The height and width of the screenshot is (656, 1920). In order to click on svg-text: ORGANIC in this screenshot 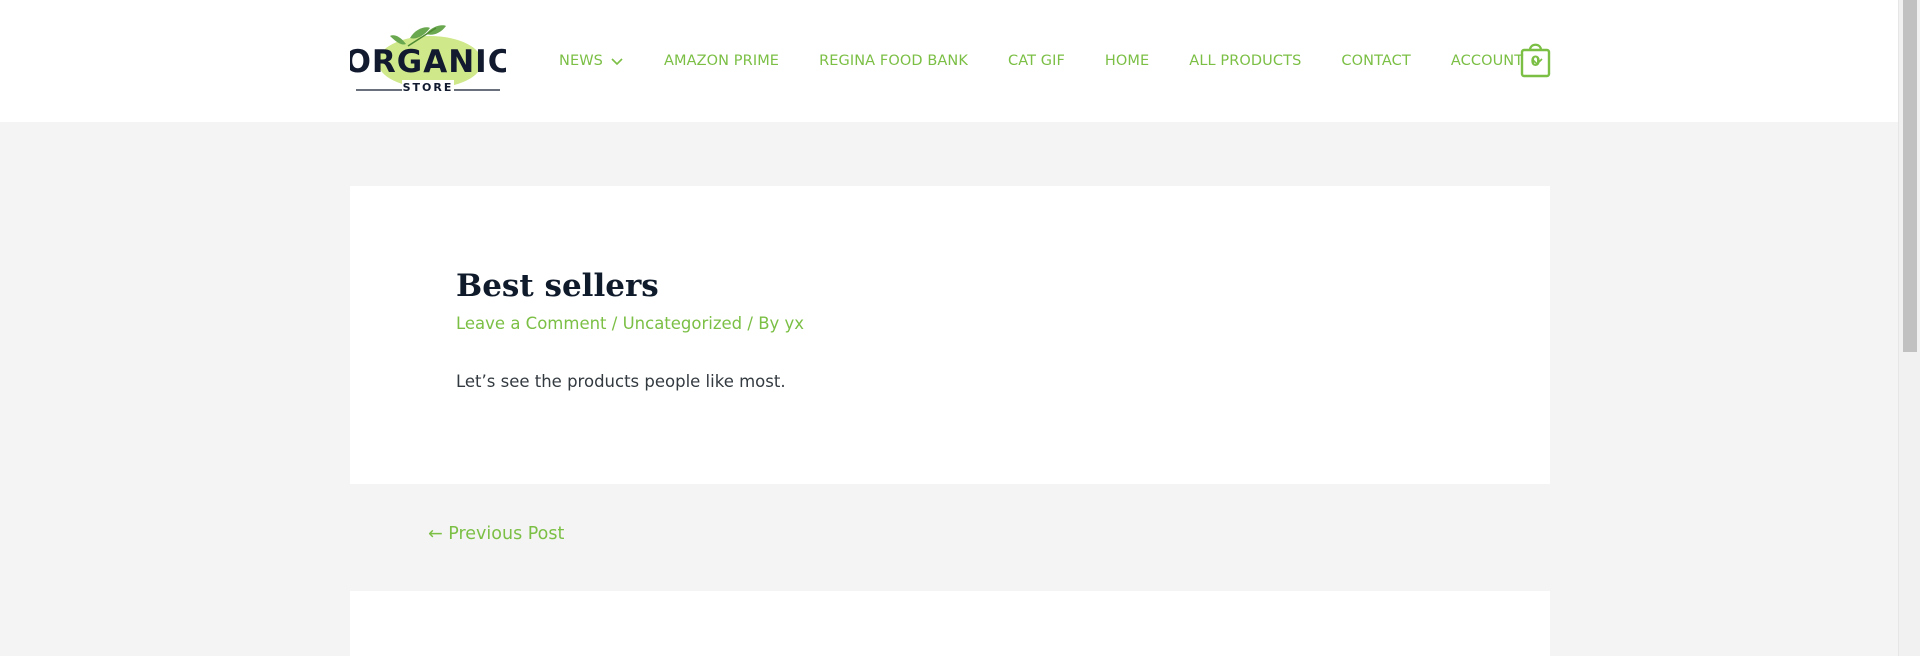, I will do `click(428, 62)`.